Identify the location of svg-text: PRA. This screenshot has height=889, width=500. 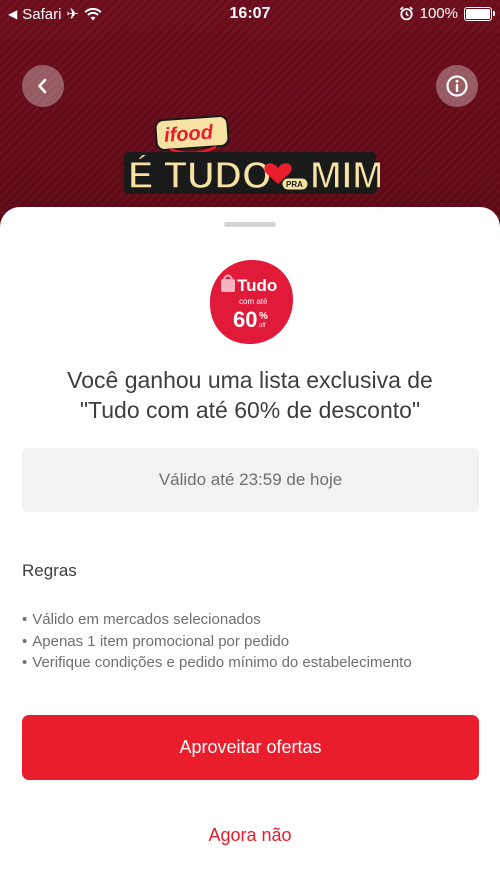
(294, 184).